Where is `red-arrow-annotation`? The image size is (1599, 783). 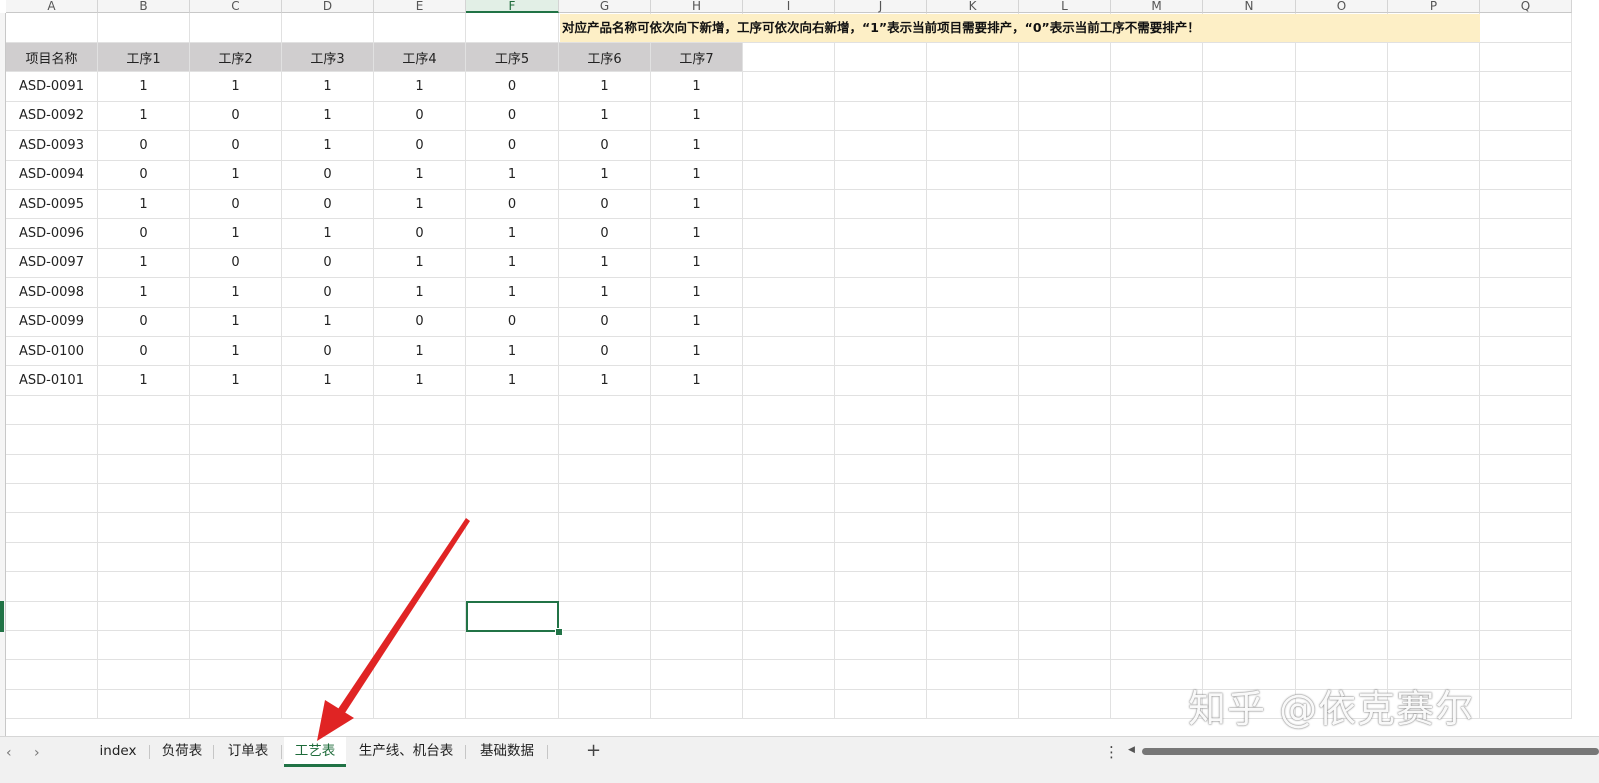 red-arrow-annotation is located at coordinates (393, 629).